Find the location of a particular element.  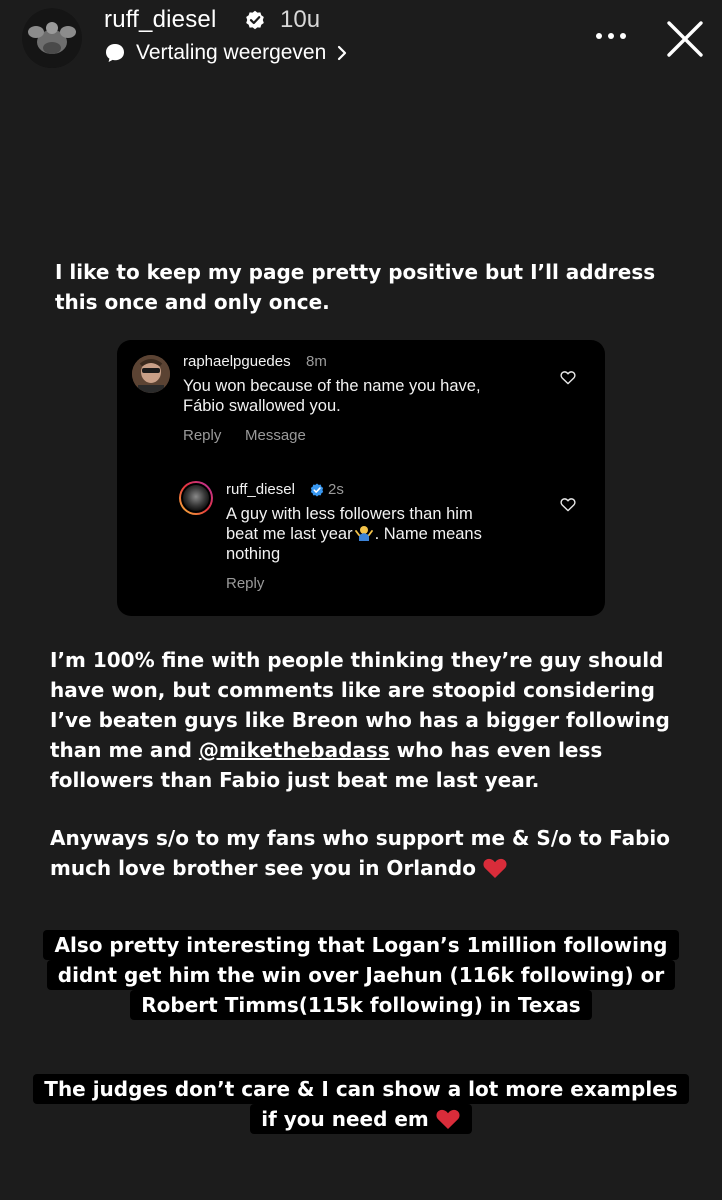

mention-link: @mikethebadass is located at coordinates (294, 750).